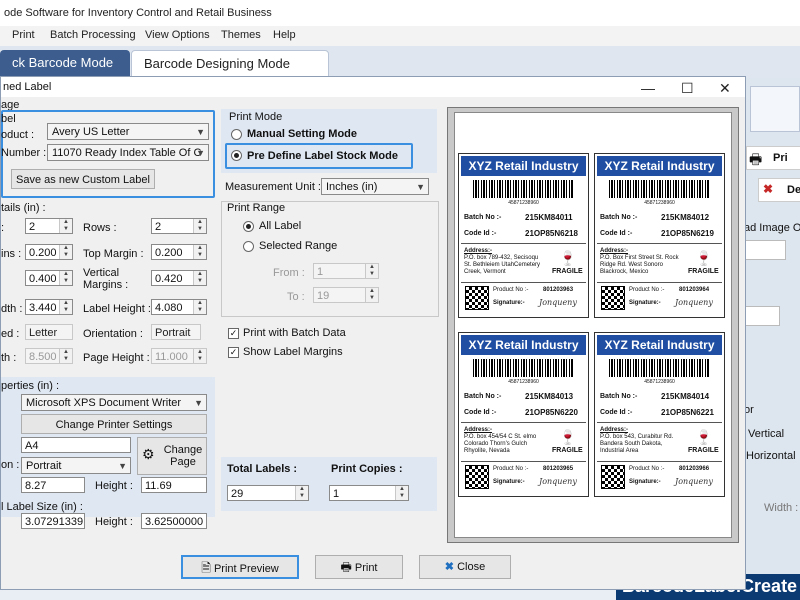  What do you see at coordinates (240, 567) in the screenshot?
I see `print-preview-button: 🗎 Print Preview` at bounding box center [240, 567].